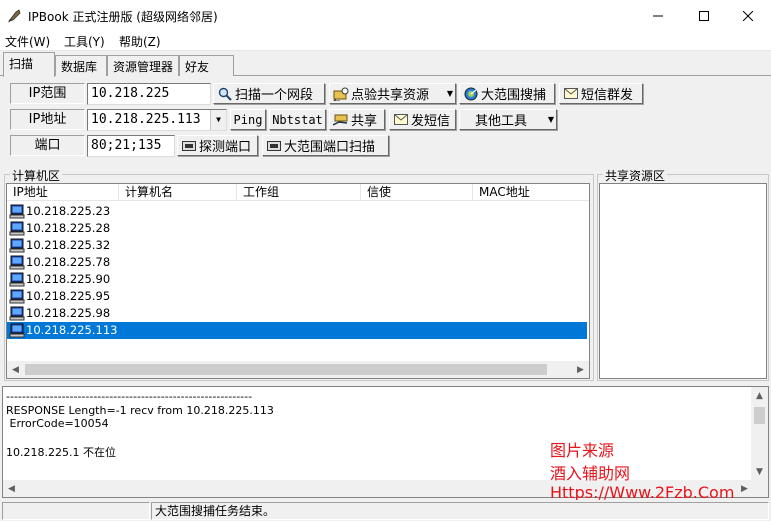  What do you see at coordinates (36, 175) in the screenshot?
I see `computer-area-label: 计算机区` at bounding box center [36, 175].